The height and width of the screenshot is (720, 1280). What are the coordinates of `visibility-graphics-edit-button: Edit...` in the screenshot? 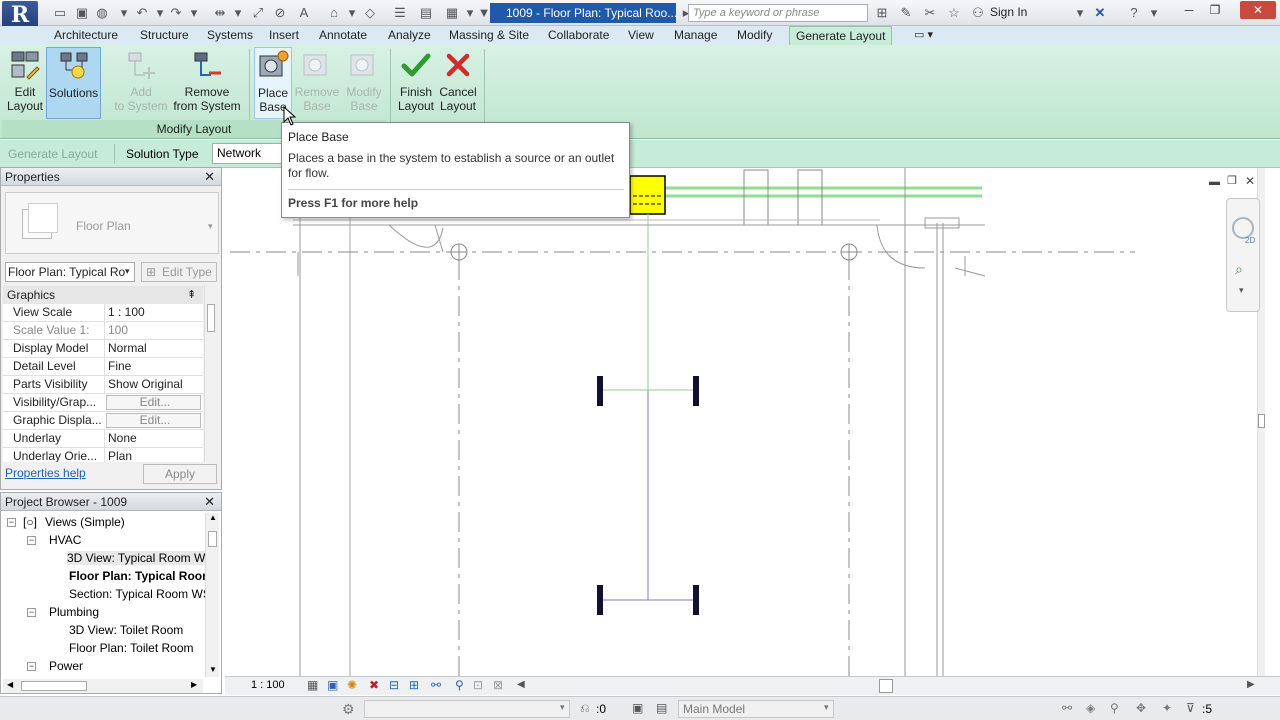 It's located at (153, 402).